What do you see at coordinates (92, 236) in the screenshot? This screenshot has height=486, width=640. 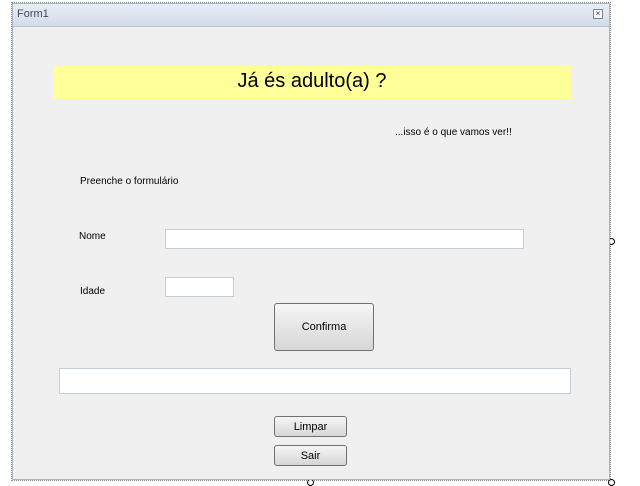 I see `name-label: Nome` at bounding box center [92, 236].